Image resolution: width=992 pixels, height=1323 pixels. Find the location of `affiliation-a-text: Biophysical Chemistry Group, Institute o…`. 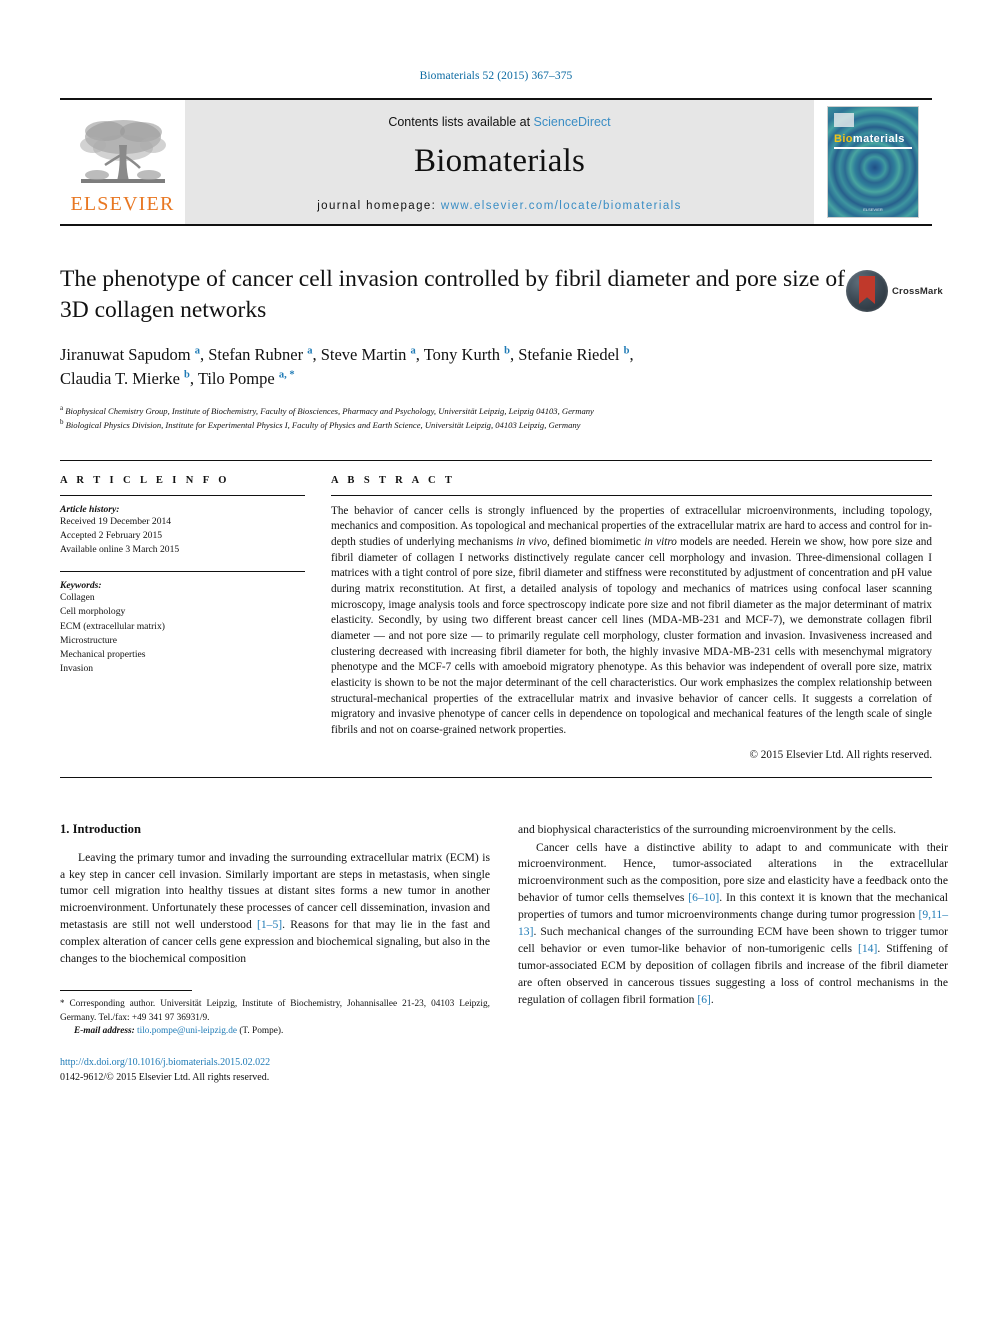

affiliation-a-text: Biophysical Chemistry Group, Institute o… is located at coordinates (329, 410).